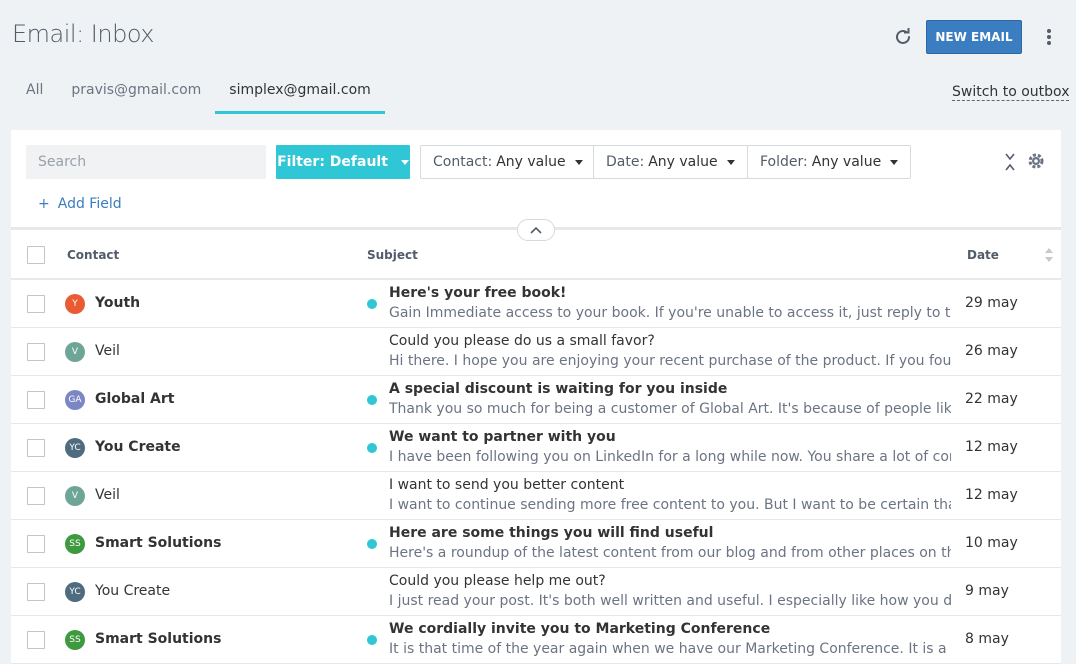  Describe the element at coordinates (531, 162) in the screenshot. I see `contact-filter-value: Any value` at that location.